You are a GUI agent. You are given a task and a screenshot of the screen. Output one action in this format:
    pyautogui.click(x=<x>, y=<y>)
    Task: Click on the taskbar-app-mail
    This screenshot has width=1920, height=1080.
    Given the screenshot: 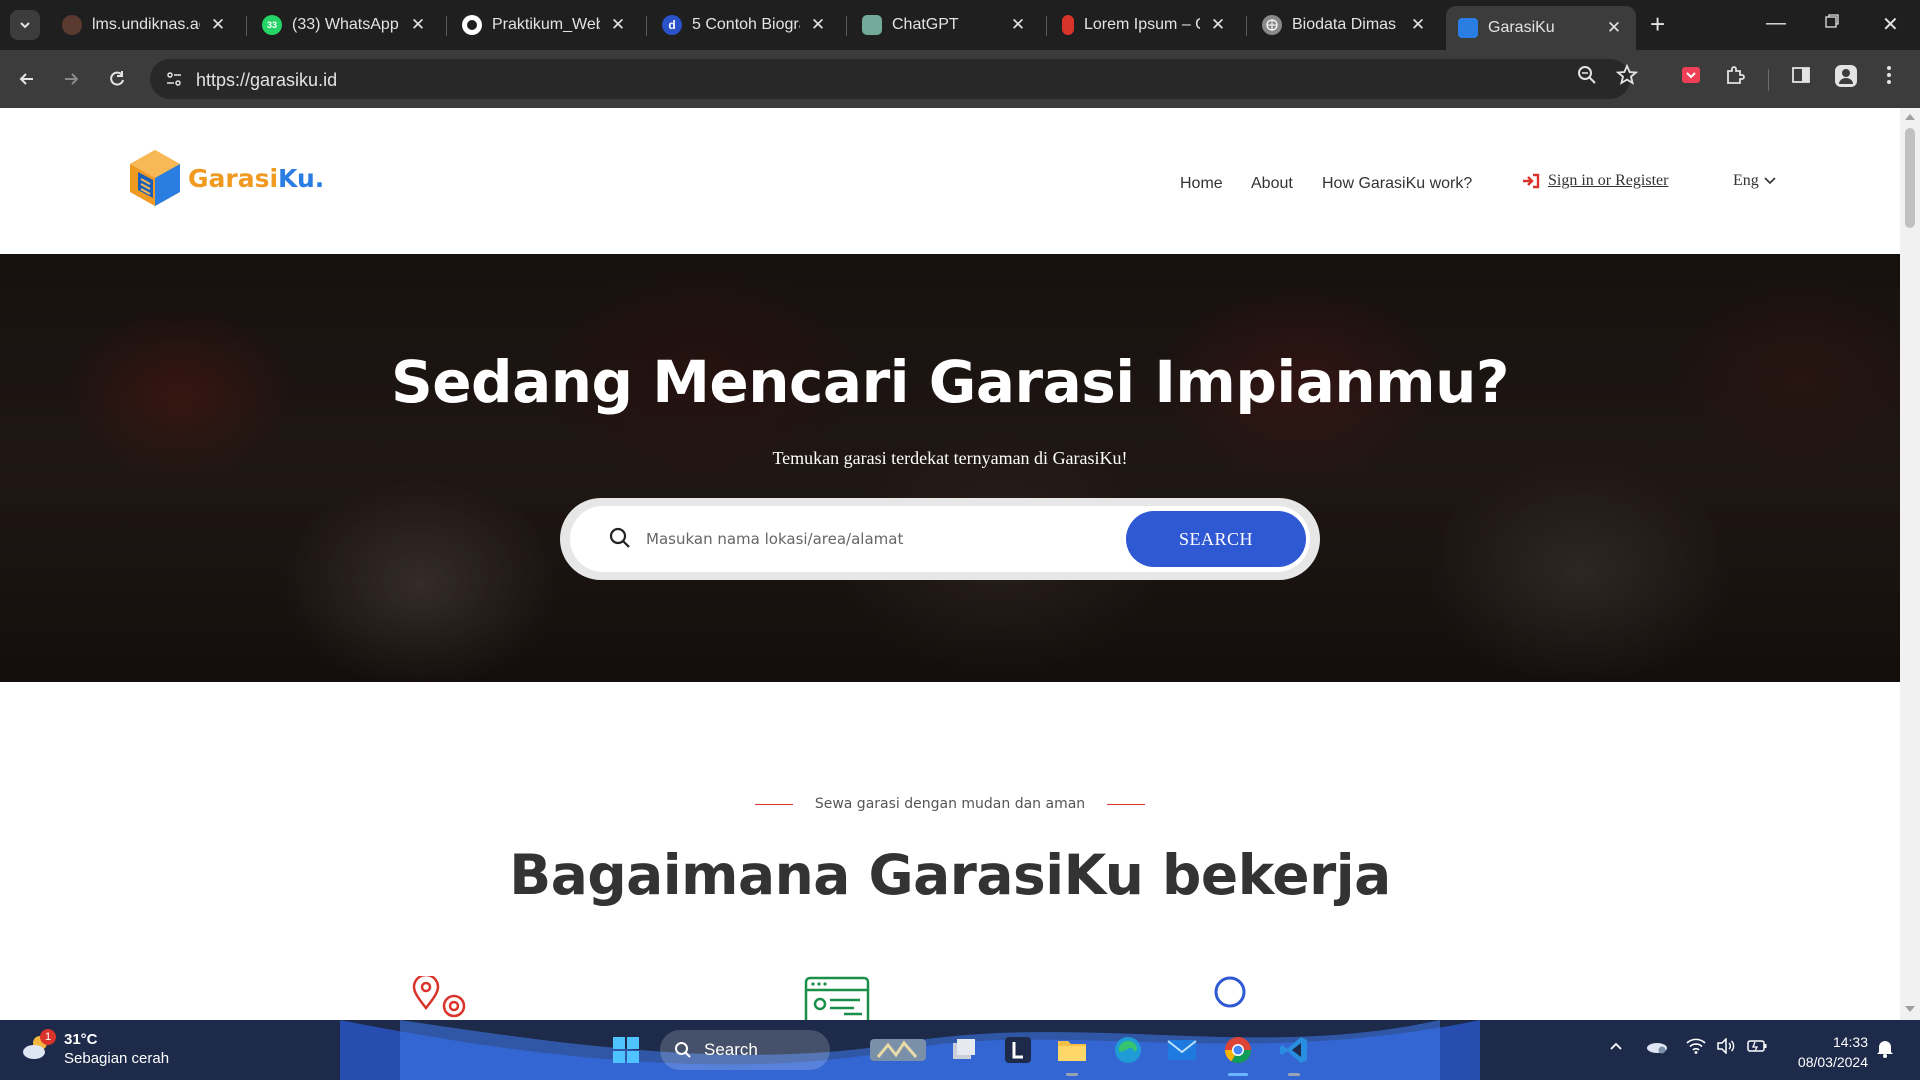 What is the action you would take?
    pyautogui.click(x=1182, y=1050)
    